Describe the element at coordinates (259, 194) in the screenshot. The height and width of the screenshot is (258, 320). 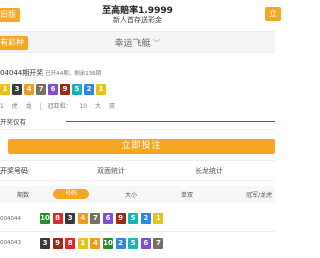
I see `filter-champion-dragon-tiger: 冠军/龙虎` at that location.